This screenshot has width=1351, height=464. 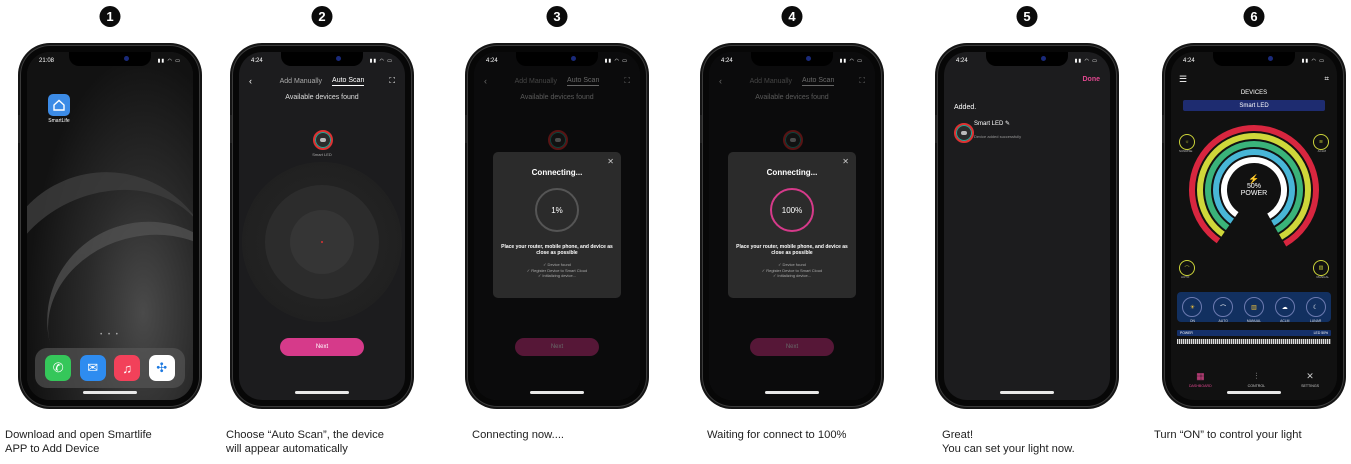 What do you see at coordinates (1254, 341) in the screenshot?
I see `power-level-bar` at bounding box center [1254, 341].